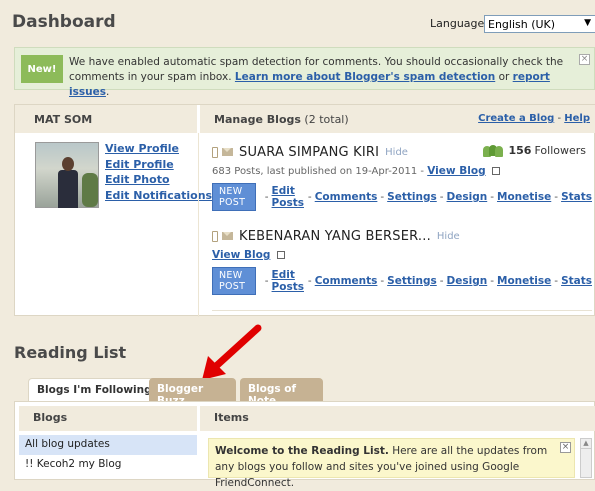 This screenshot has height=491, width=595. Describe the element at coordinates (522, 24) in the screenshot. I see `language-value: English (UK)` at that location.